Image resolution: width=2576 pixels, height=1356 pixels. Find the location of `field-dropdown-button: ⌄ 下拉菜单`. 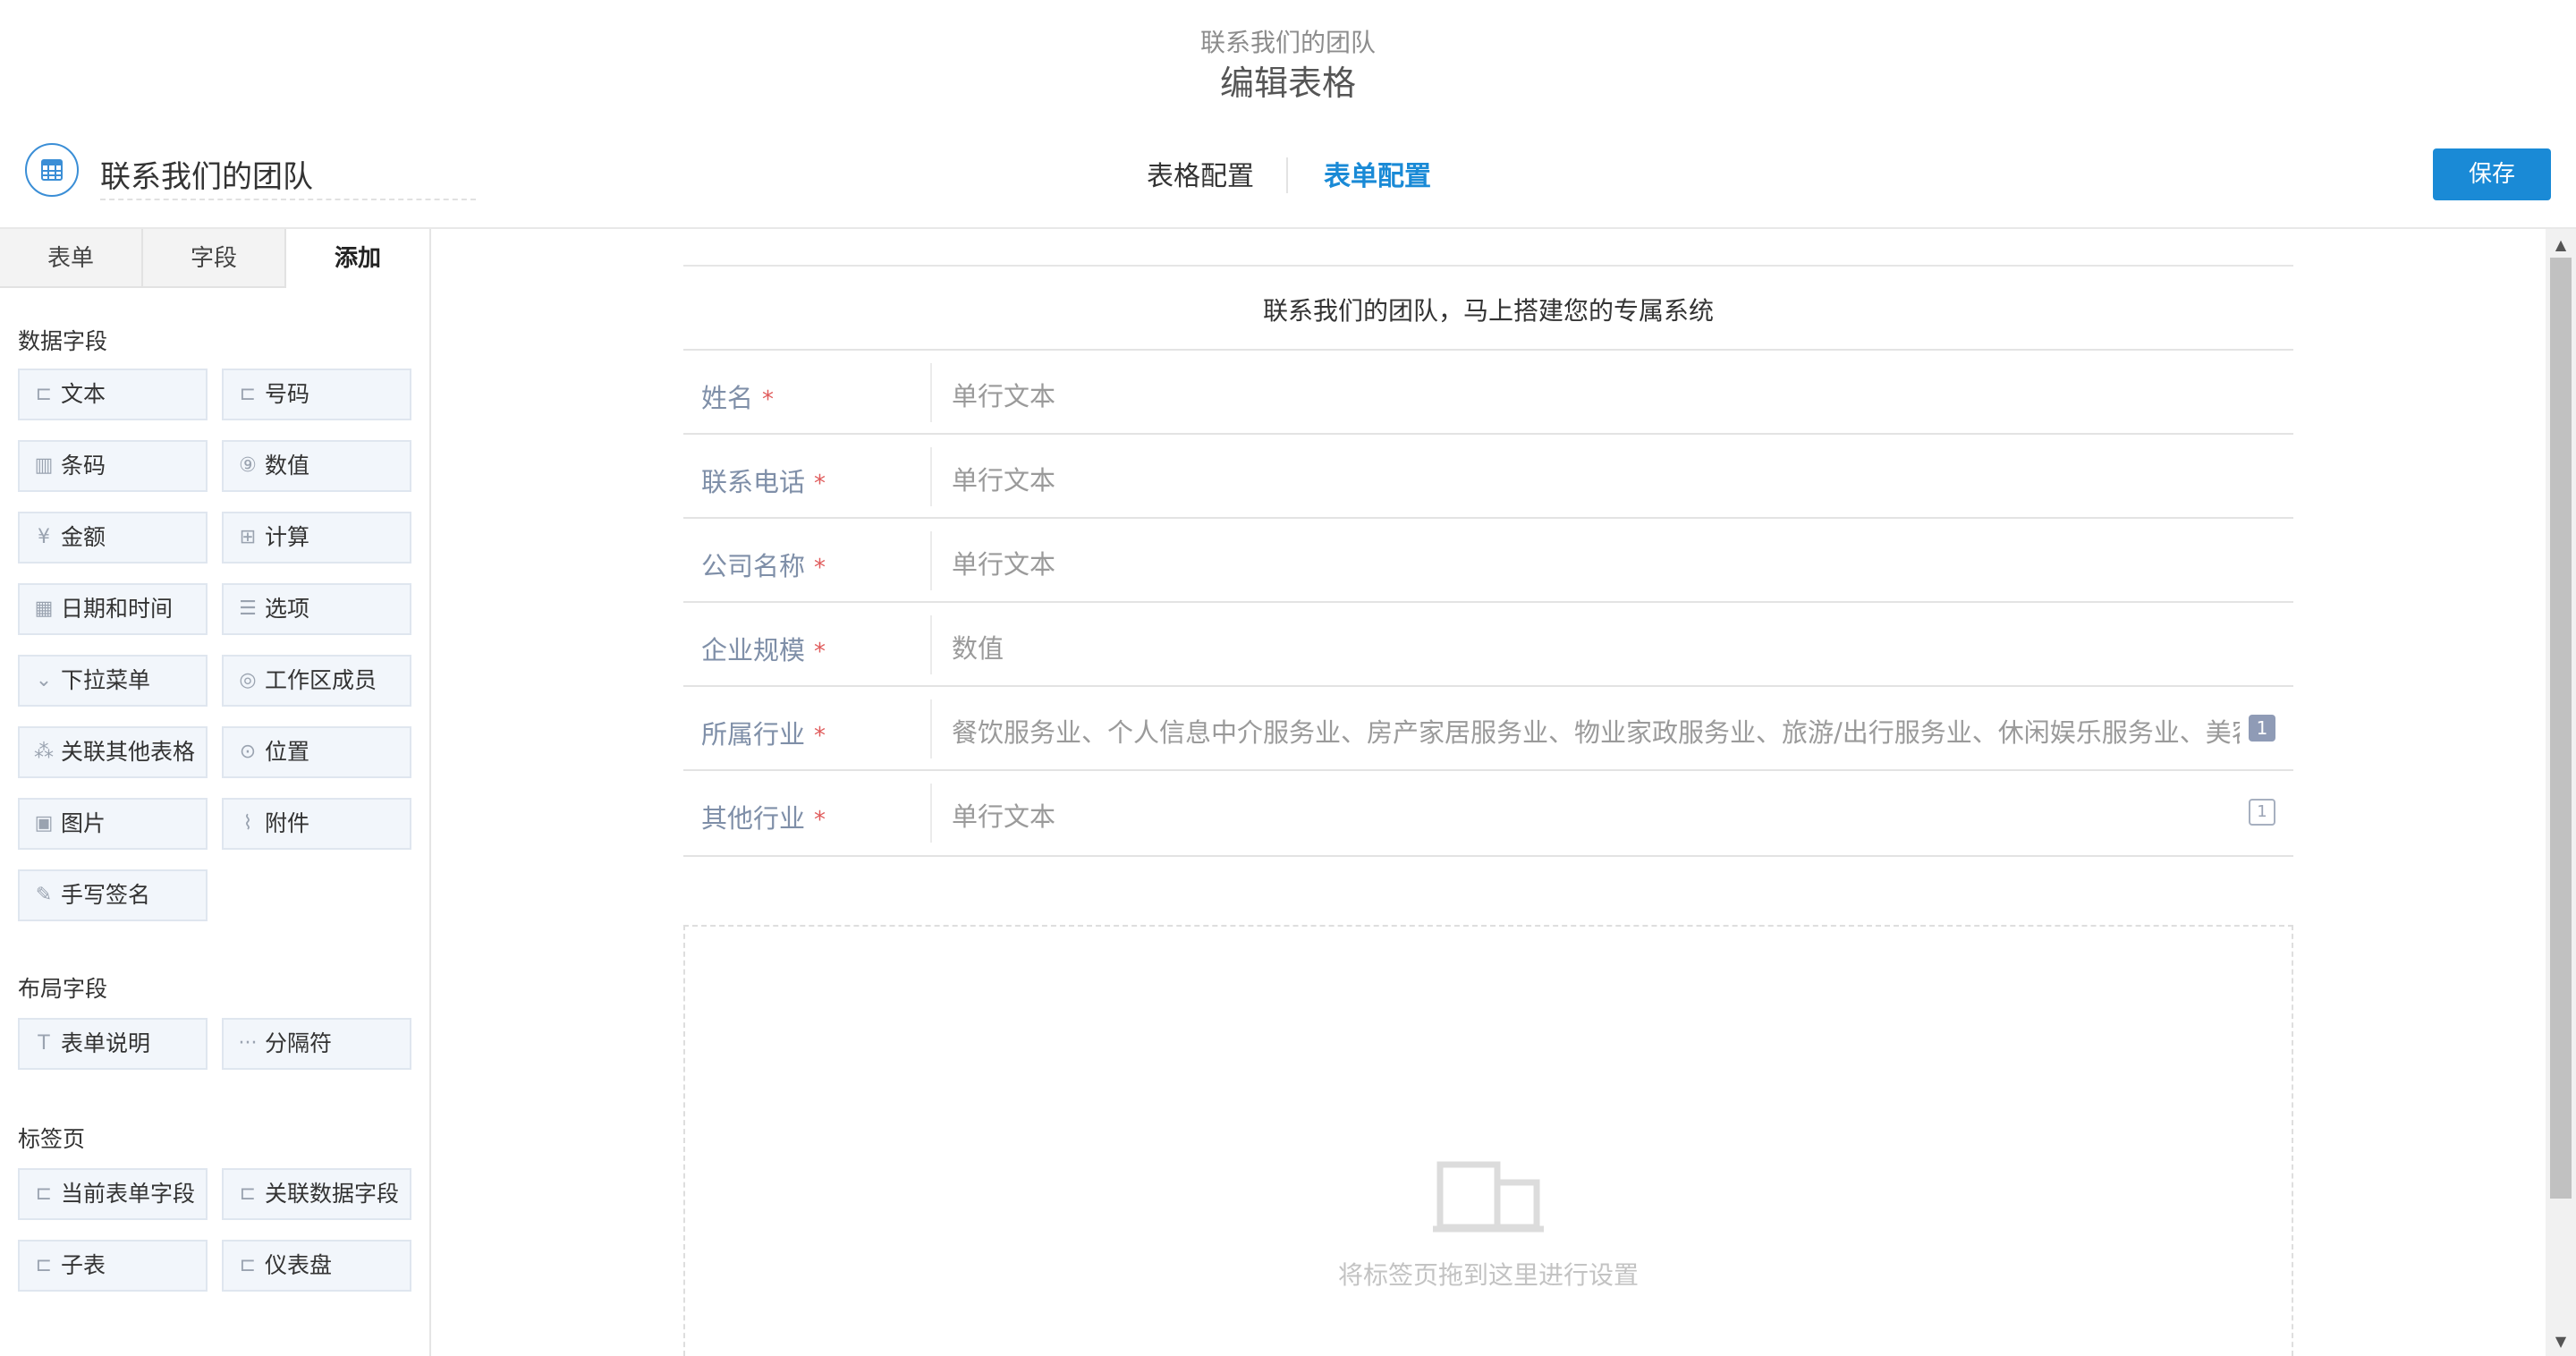

field-dropdown-button: ⌄ 下拉菜单 is located at coordinates (113, 681).